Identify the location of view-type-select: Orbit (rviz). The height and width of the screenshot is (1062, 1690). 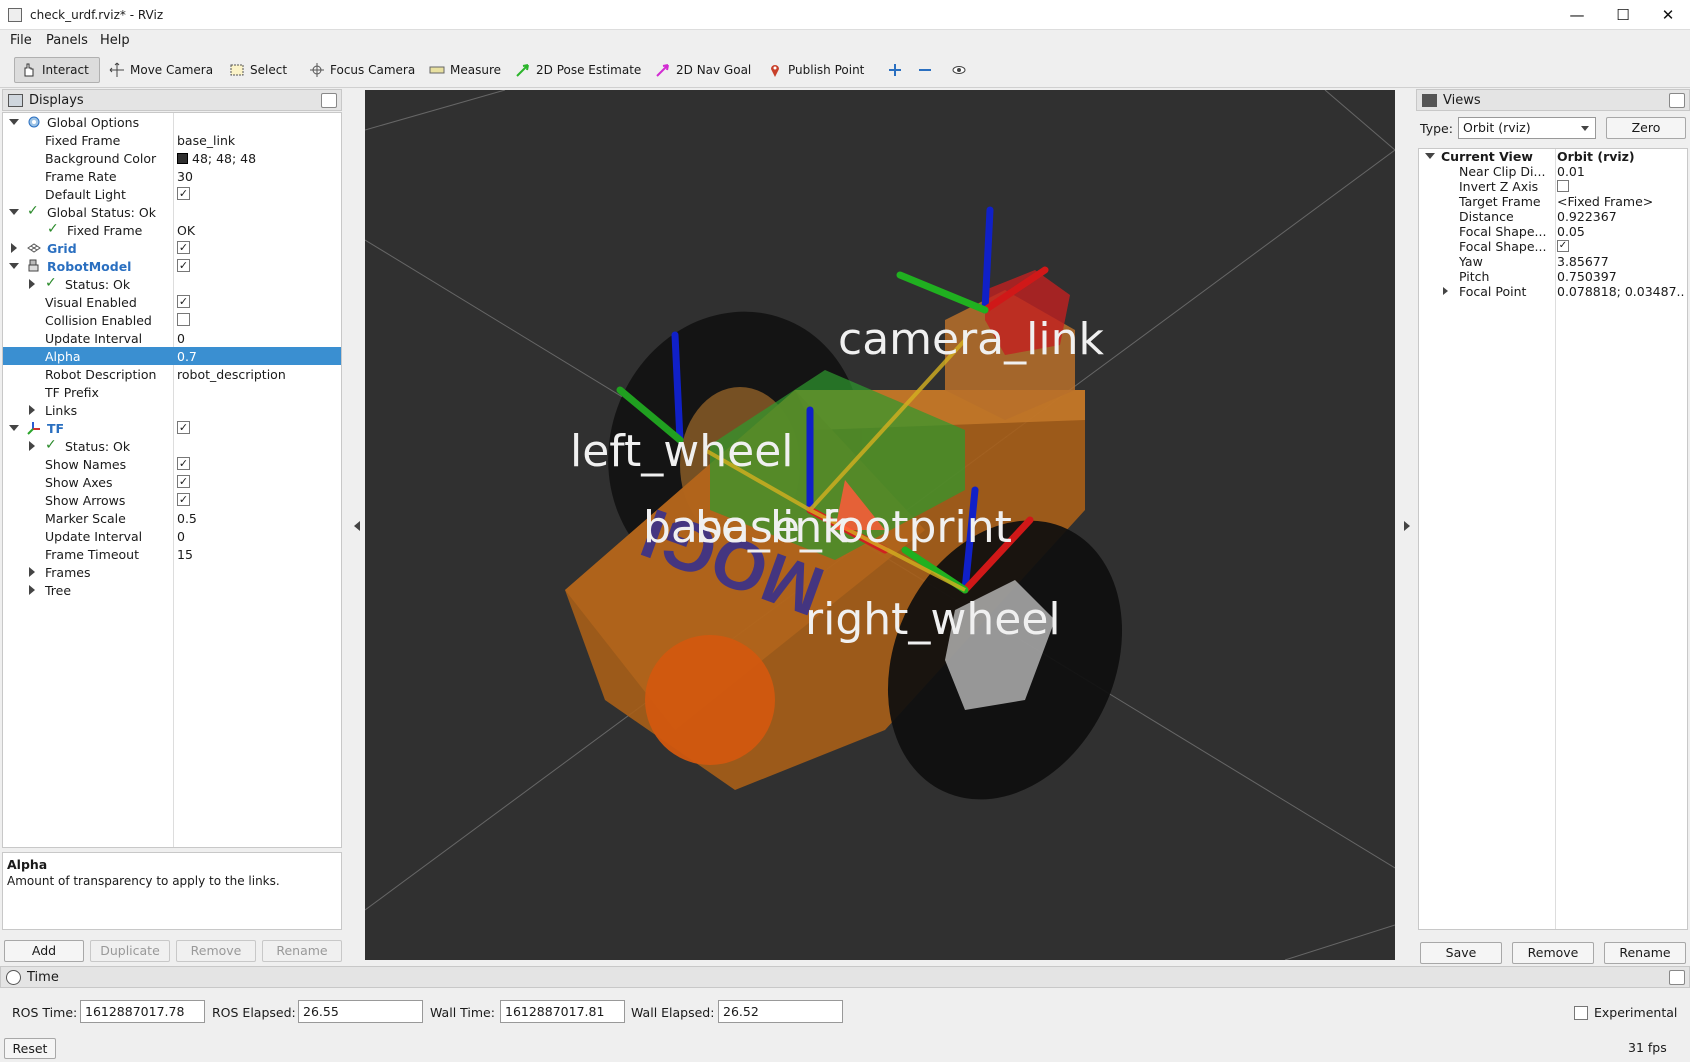
(1527, 128).